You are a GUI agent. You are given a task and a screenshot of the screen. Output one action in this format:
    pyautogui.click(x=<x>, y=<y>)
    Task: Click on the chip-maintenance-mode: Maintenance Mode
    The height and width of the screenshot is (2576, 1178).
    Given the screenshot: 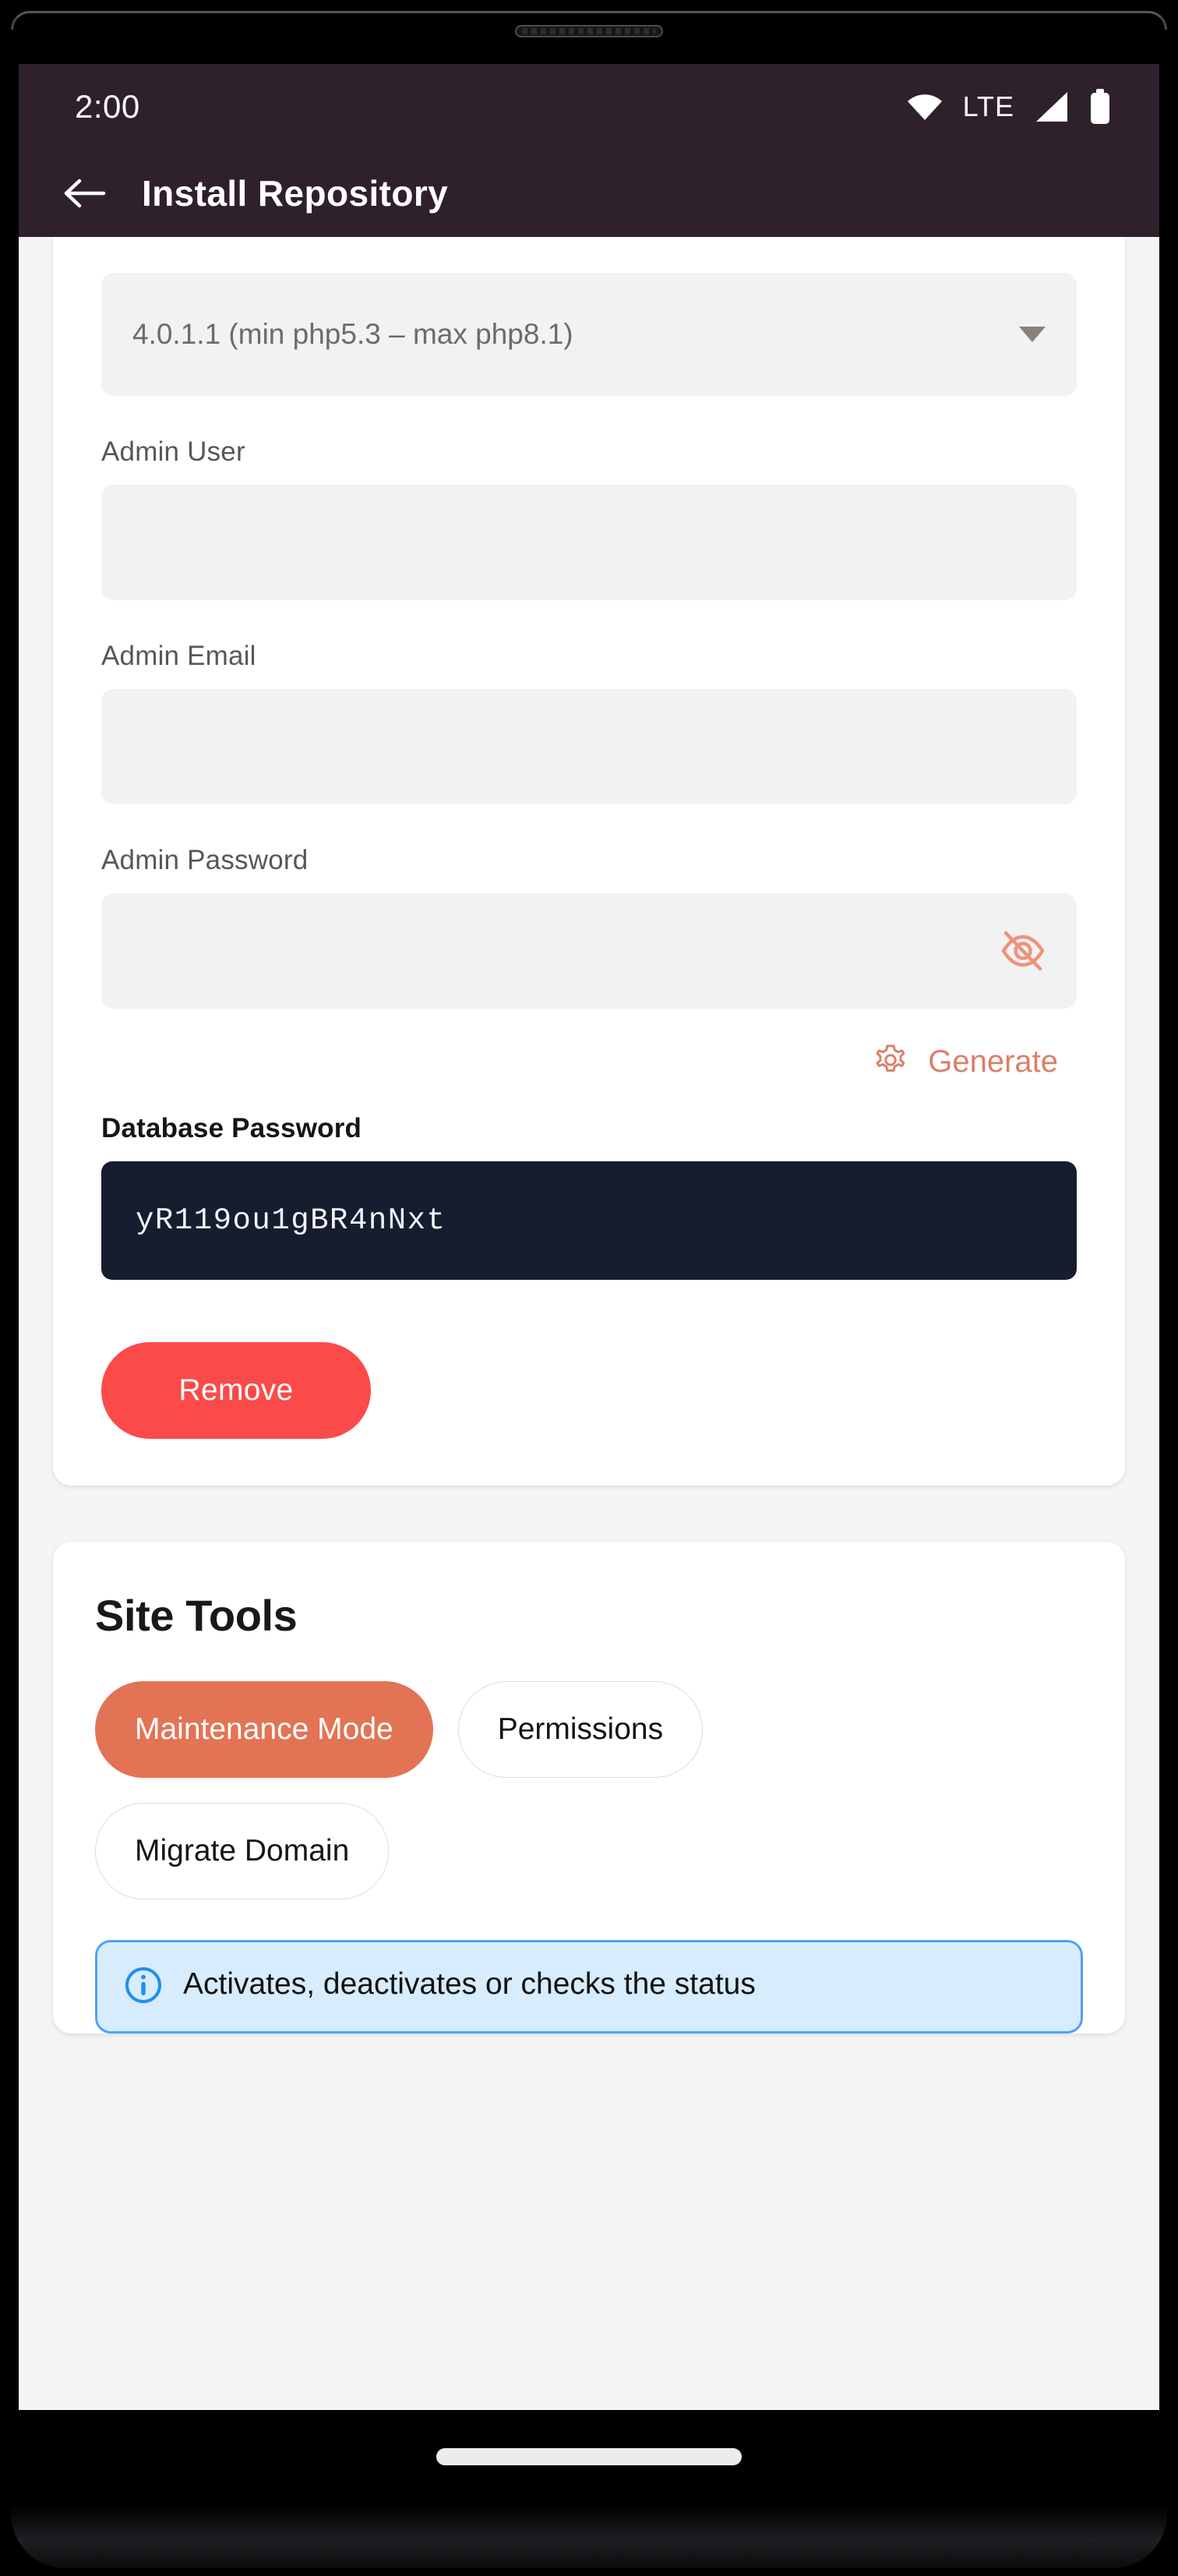 What is the action you would take?
    pyautogui.click(x=264, y=1729)
    